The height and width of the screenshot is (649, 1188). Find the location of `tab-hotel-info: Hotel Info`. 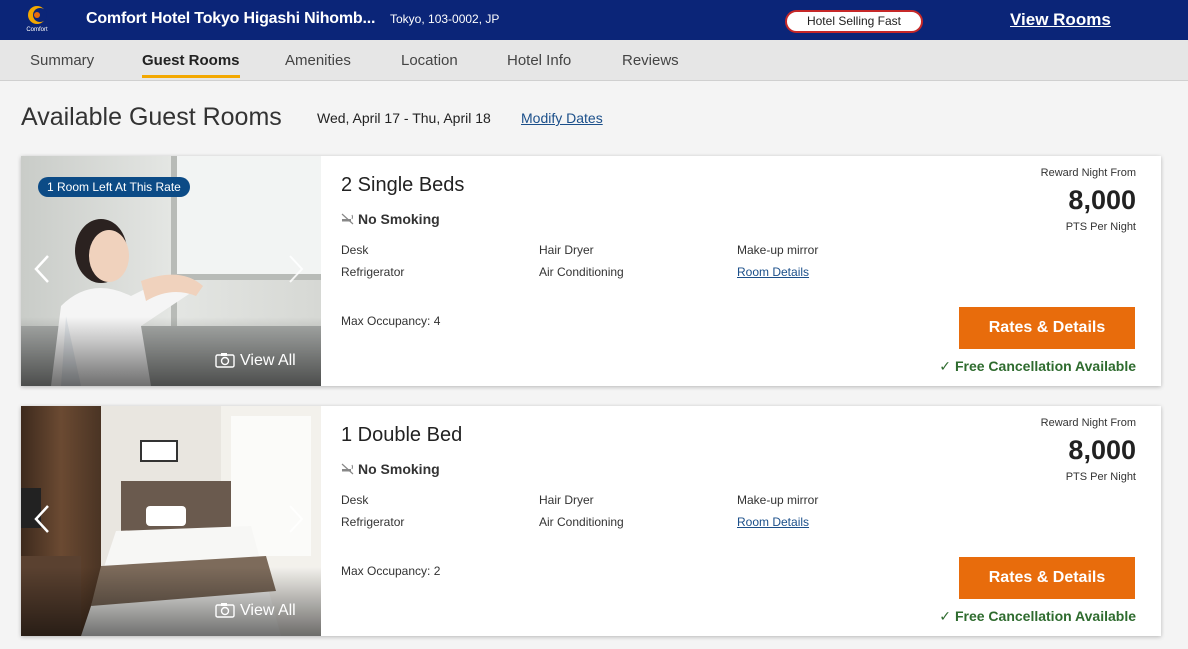

tab-hotel-info: Hotel Info is located at coordinates (539, 60).